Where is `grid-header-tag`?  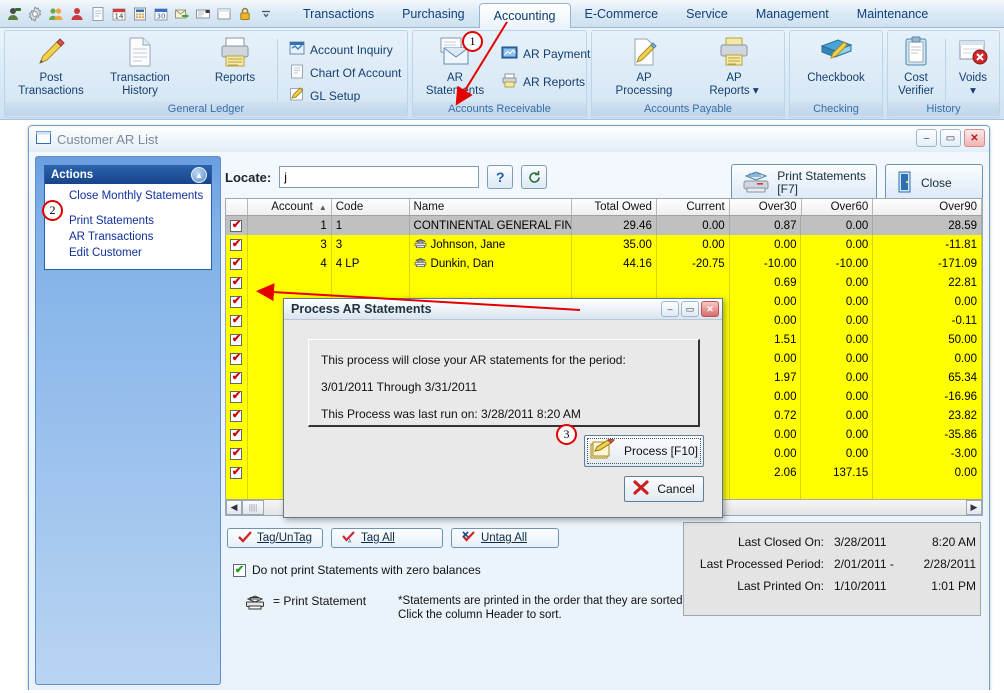 grid-header-tag is located at coordinates (237, 207).